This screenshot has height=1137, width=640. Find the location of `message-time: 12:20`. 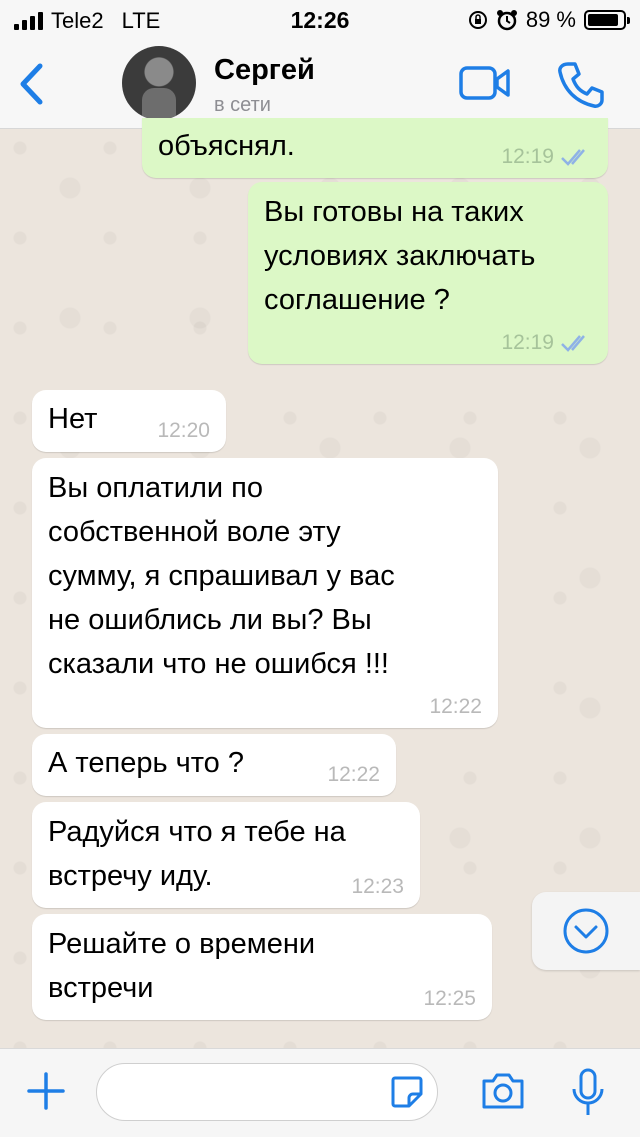

message-time: 12:20 is located at coordinates (183, 430).